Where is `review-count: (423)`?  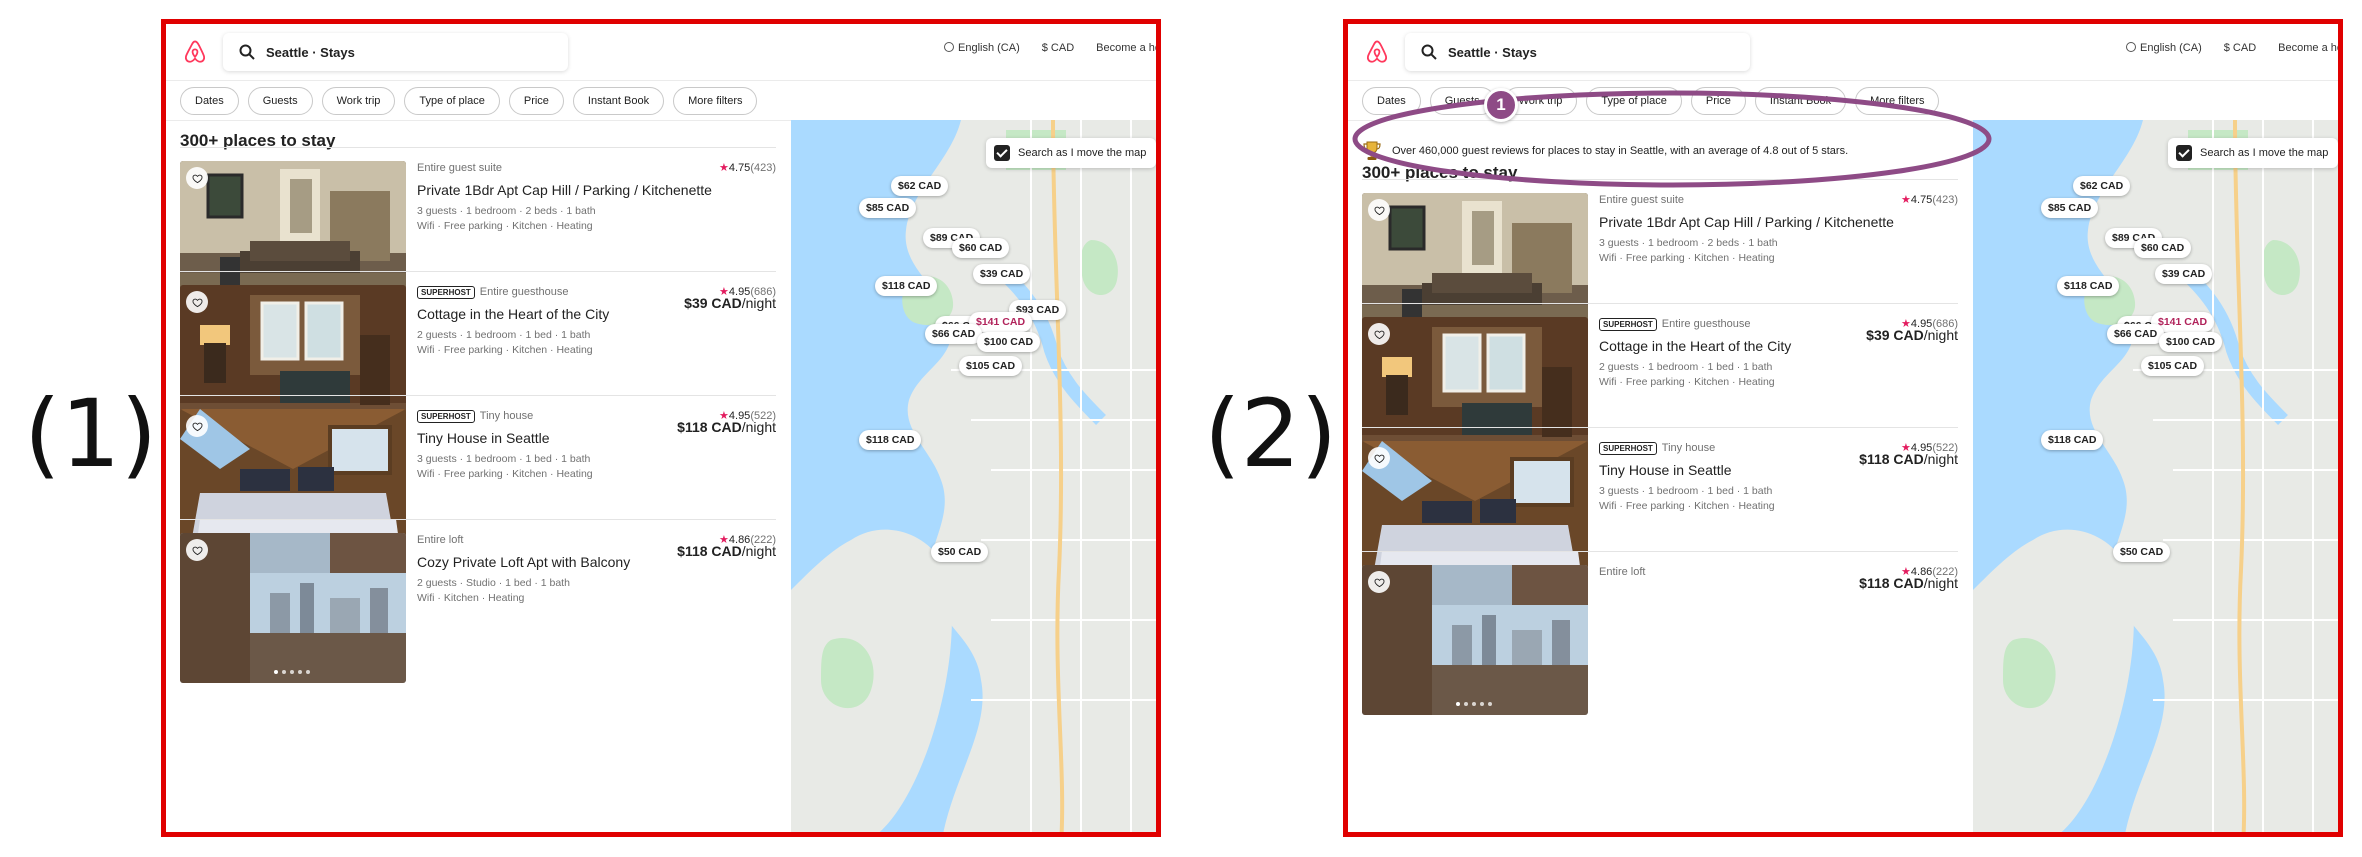
review-count: (423) is located at coordinates (763, 168).